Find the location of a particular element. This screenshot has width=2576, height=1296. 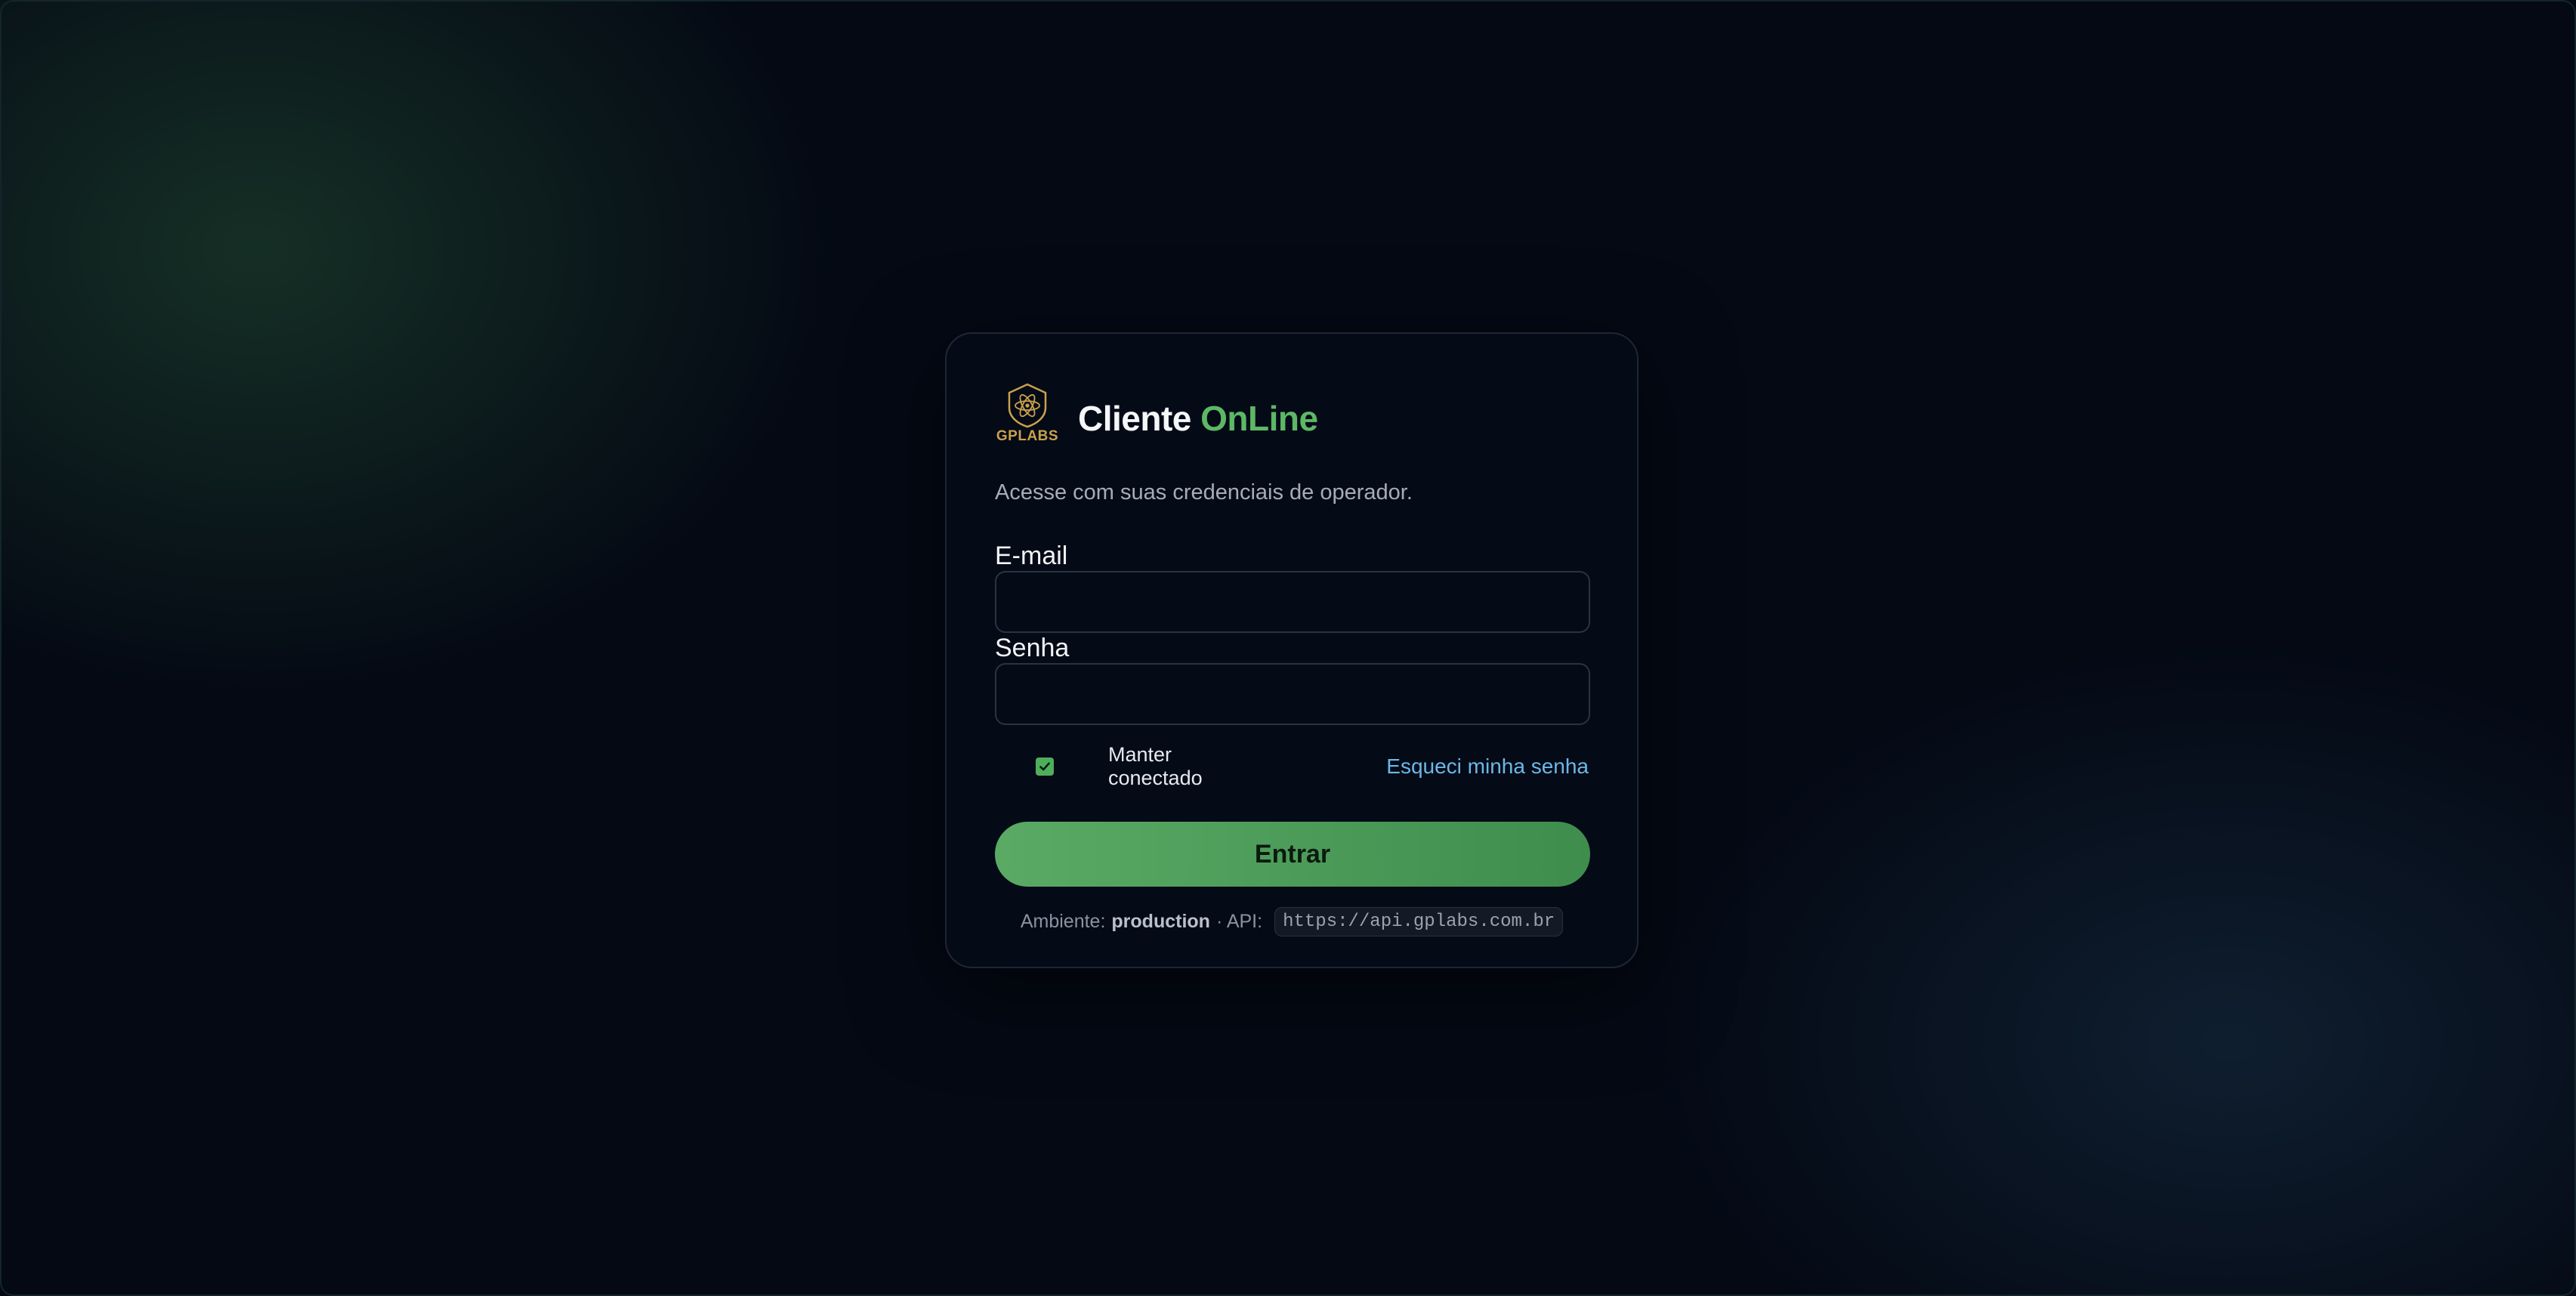

env-prefix: Ambiente: is located at coordinates (1063, 921).